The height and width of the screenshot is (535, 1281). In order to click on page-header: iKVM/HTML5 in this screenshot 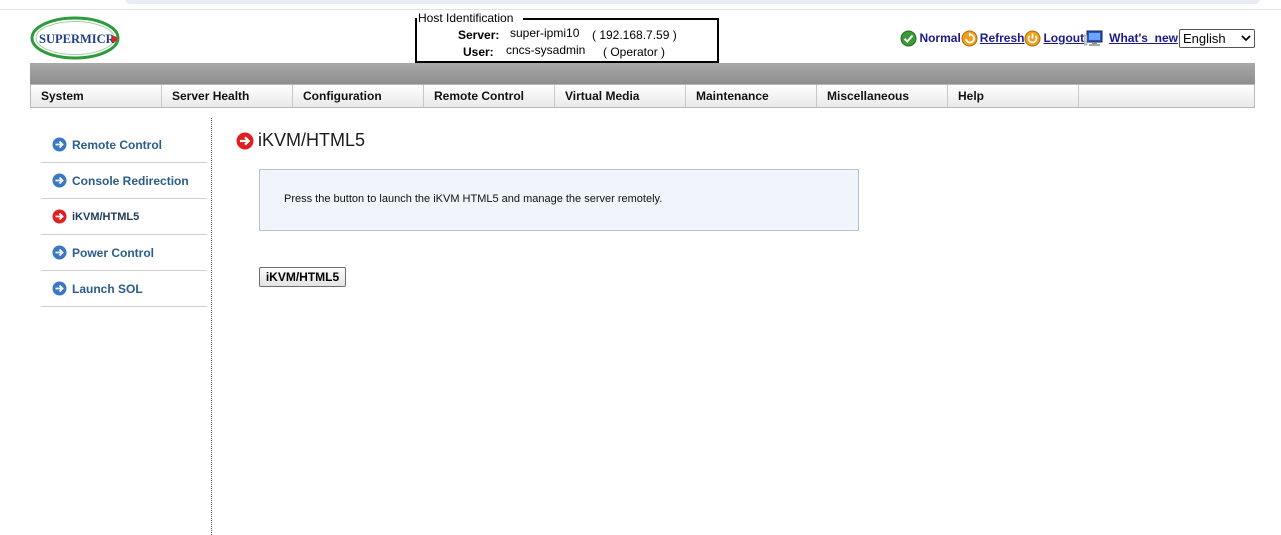, I will do `click(300, 140)`.